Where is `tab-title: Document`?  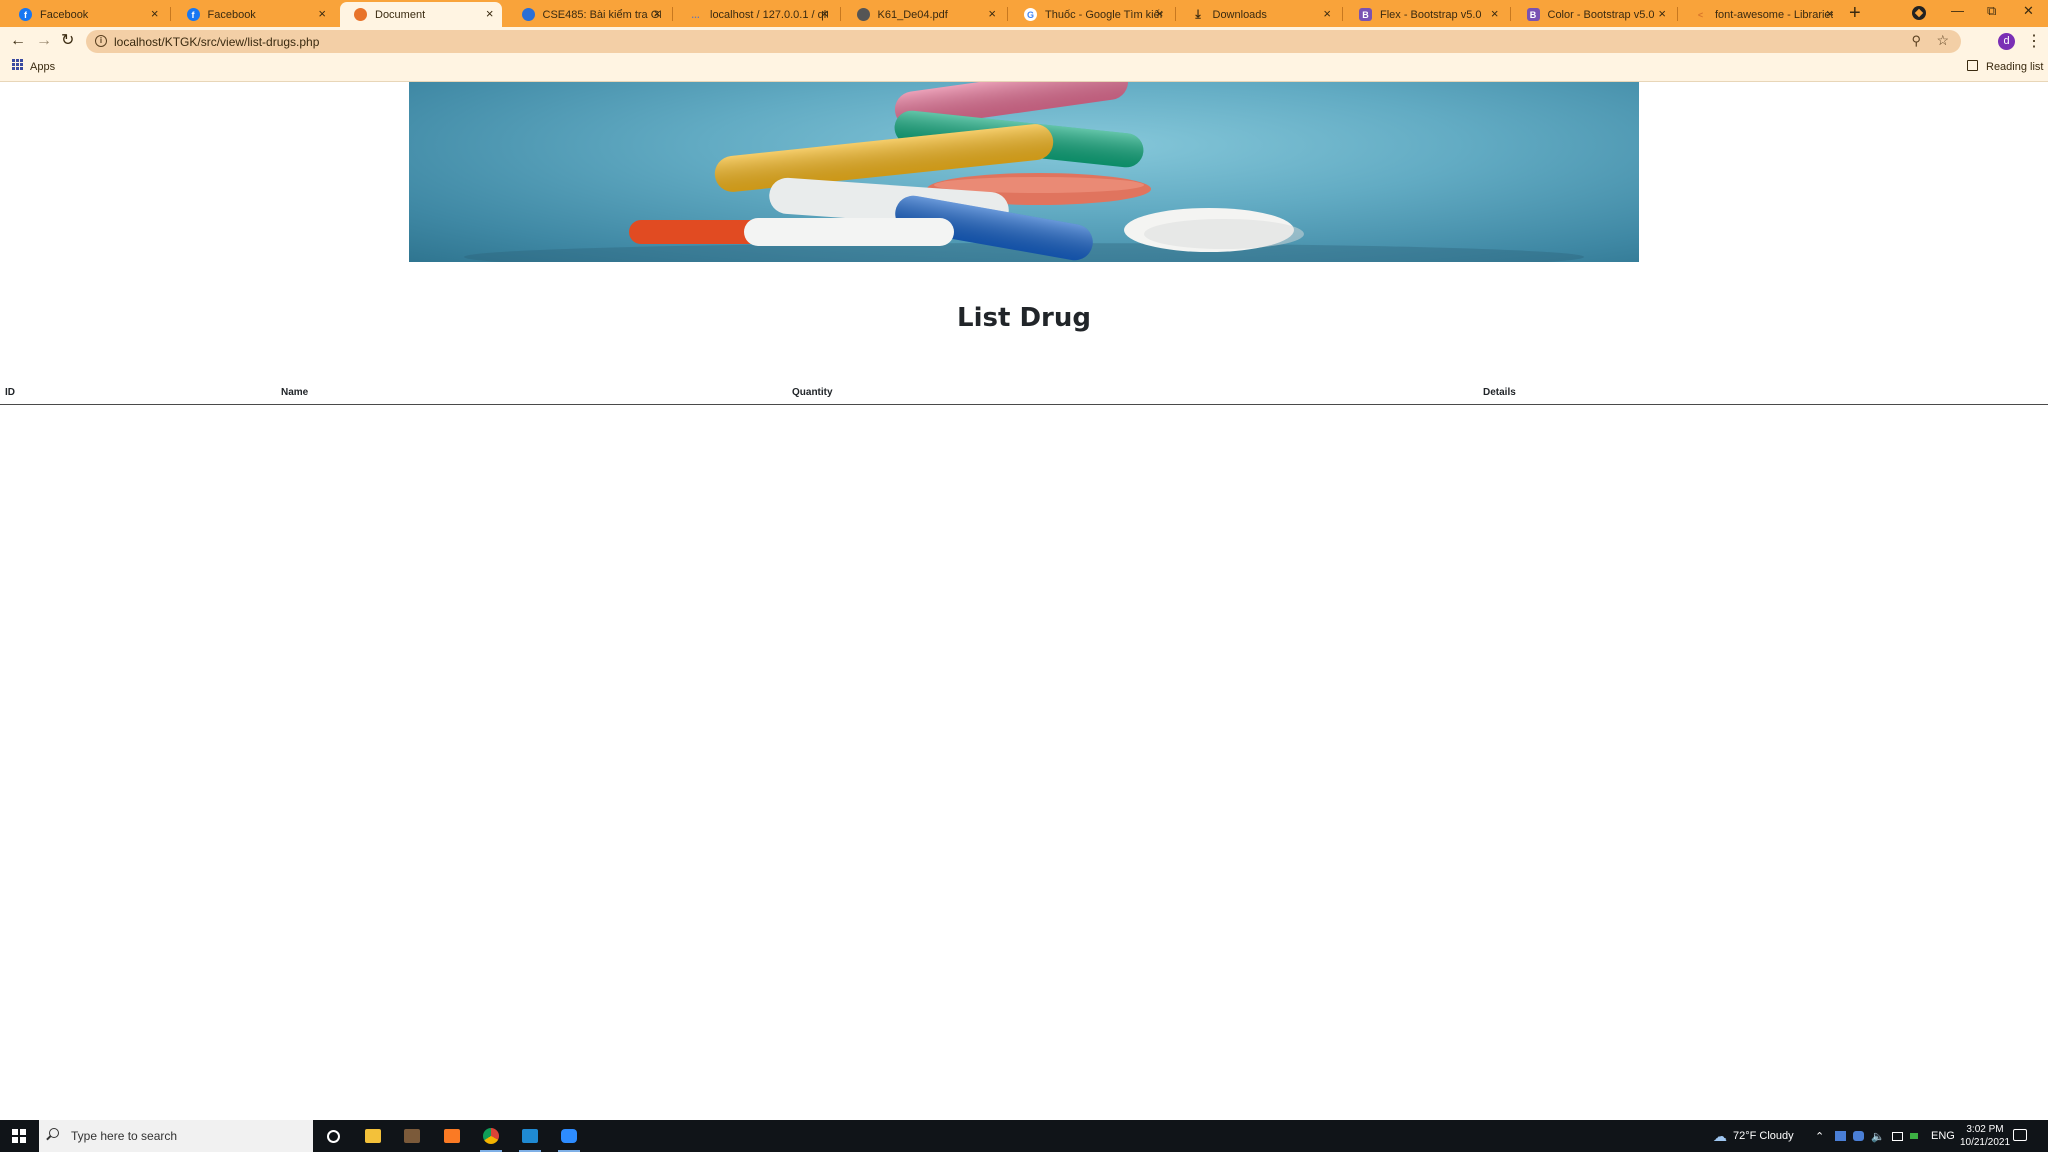 tab-title: Document is located at coordinates (400, 14).